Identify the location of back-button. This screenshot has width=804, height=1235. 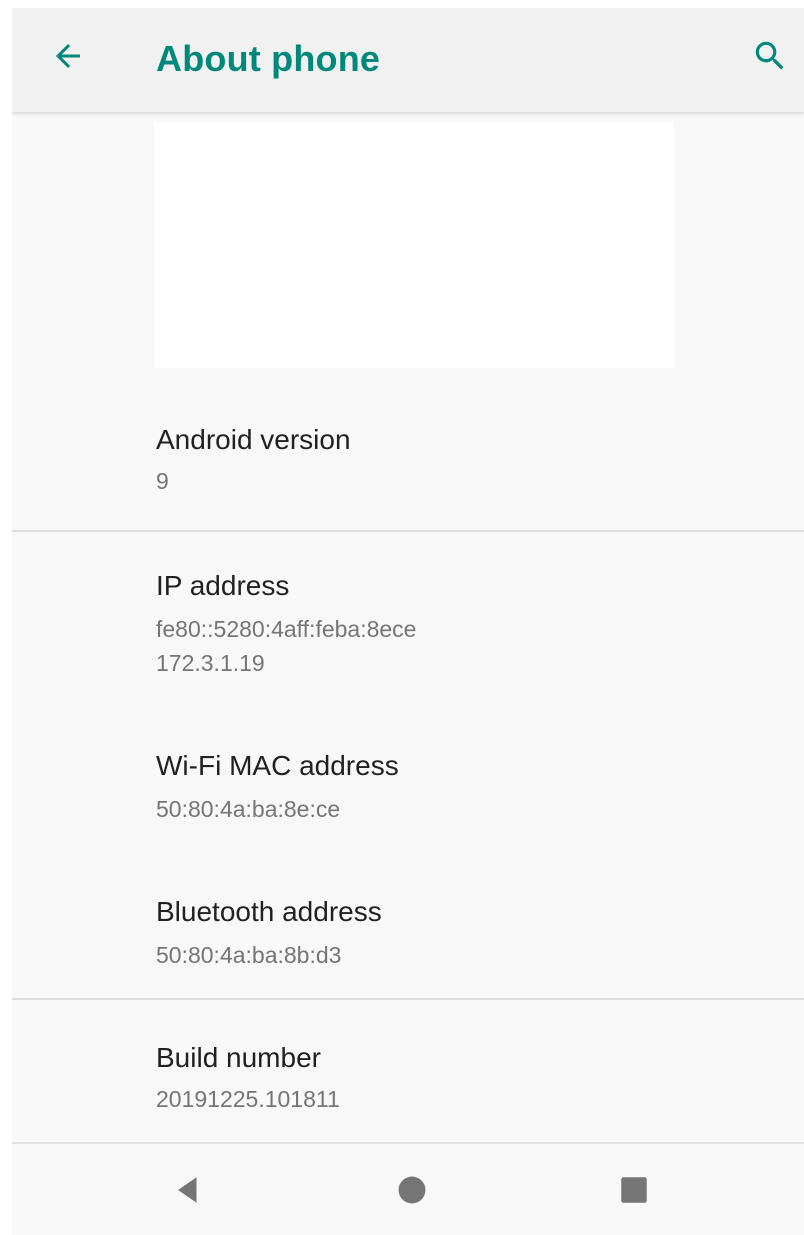
(68, 58).